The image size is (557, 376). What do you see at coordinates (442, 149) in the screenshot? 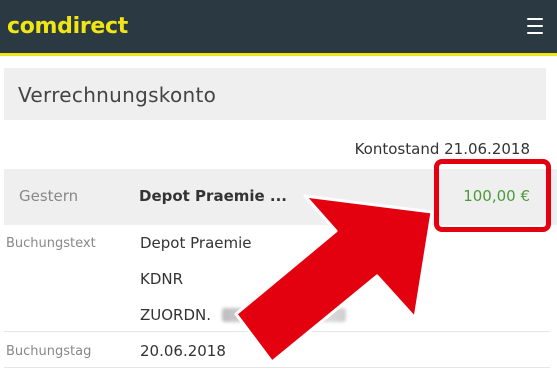
I see `balance-date-label: Kontostand 21.06.2018` at bounding box center [442, 149].